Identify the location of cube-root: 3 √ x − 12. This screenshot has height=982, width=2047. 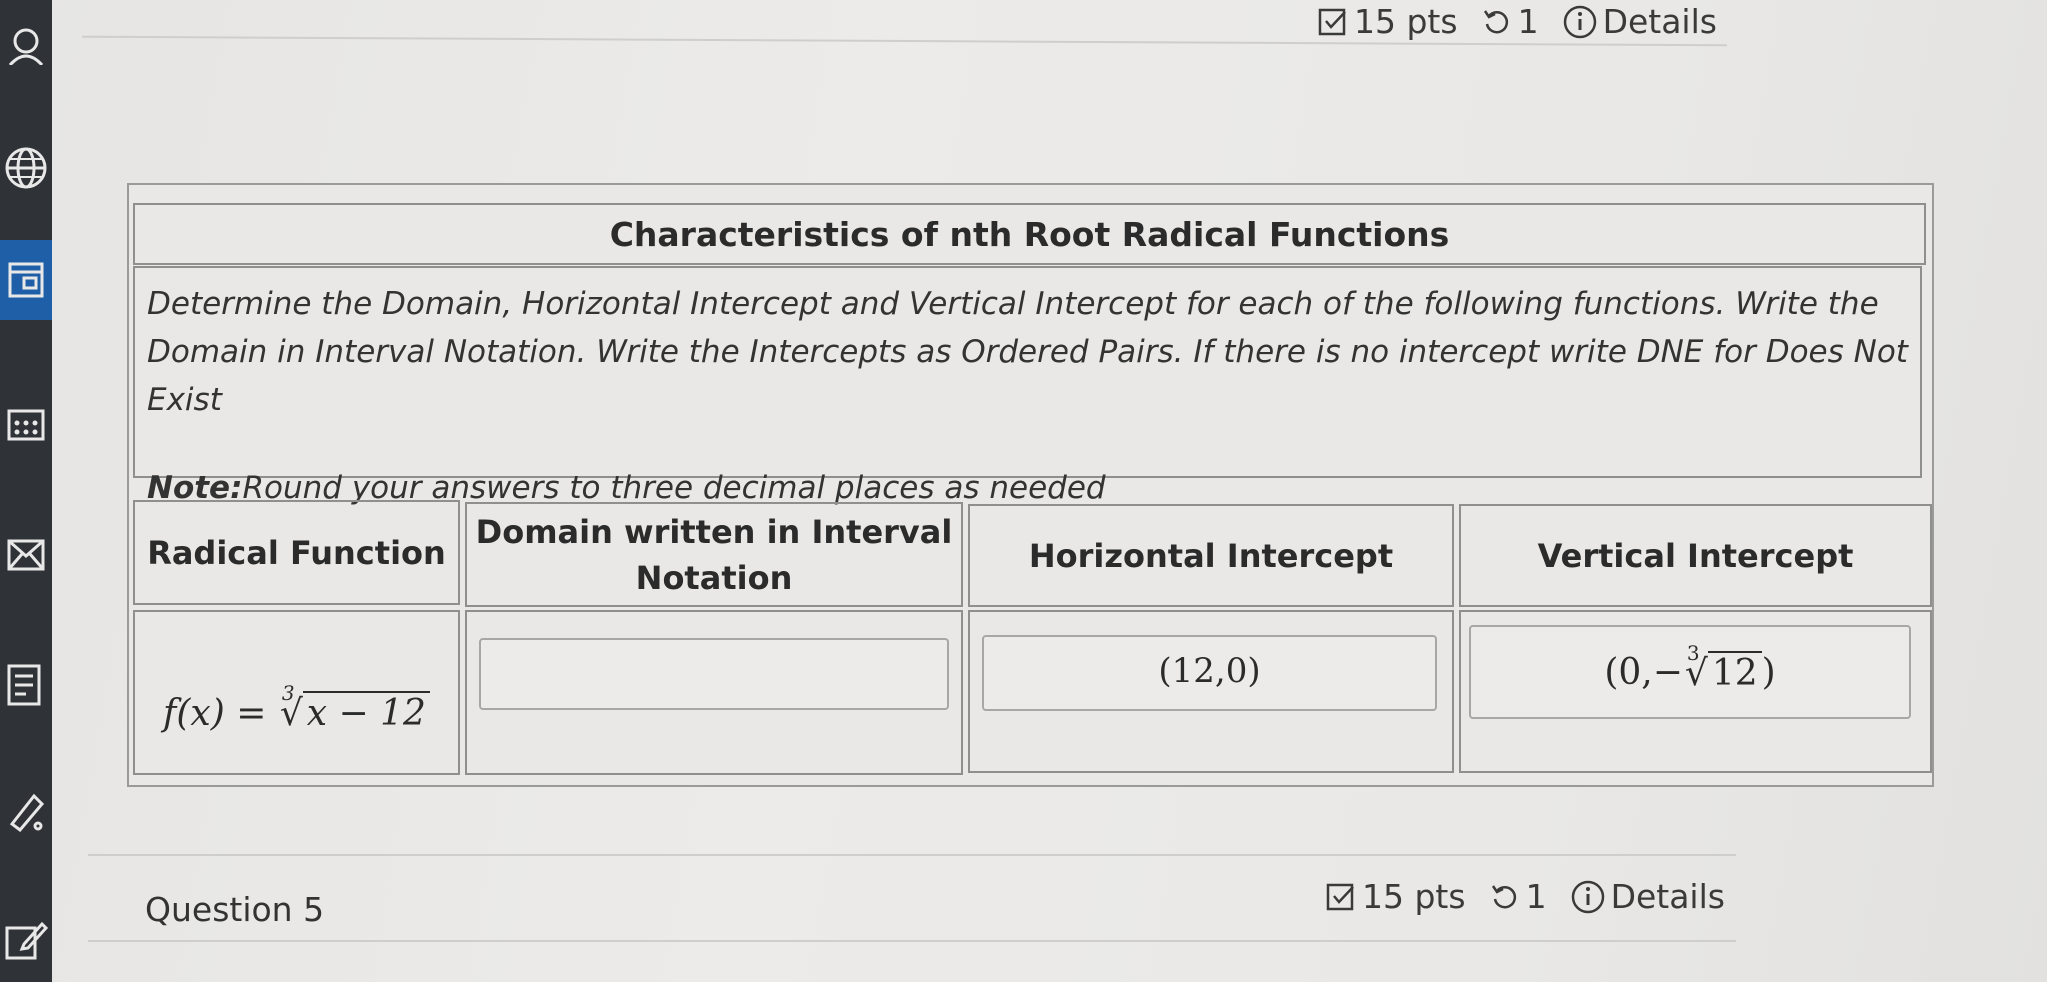
(354, 707).